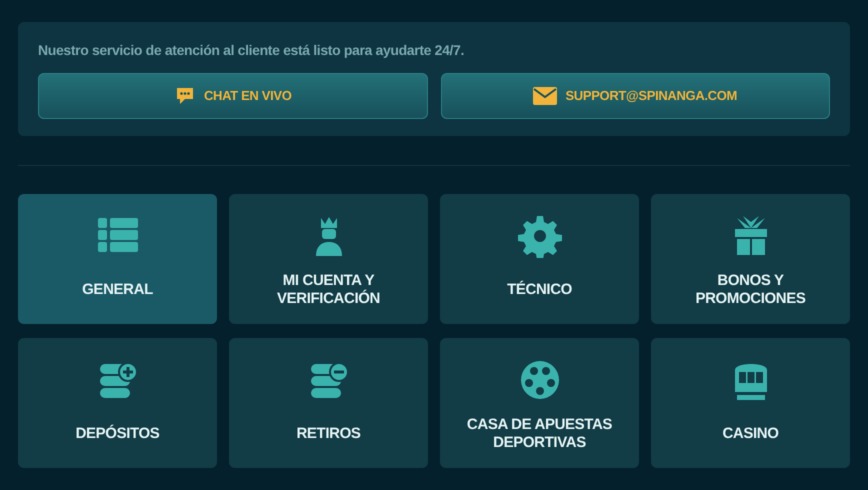 The image size is (868, 490). I want to click on category-card: BONOS Y PROMOCIONES, so click(750, 259).